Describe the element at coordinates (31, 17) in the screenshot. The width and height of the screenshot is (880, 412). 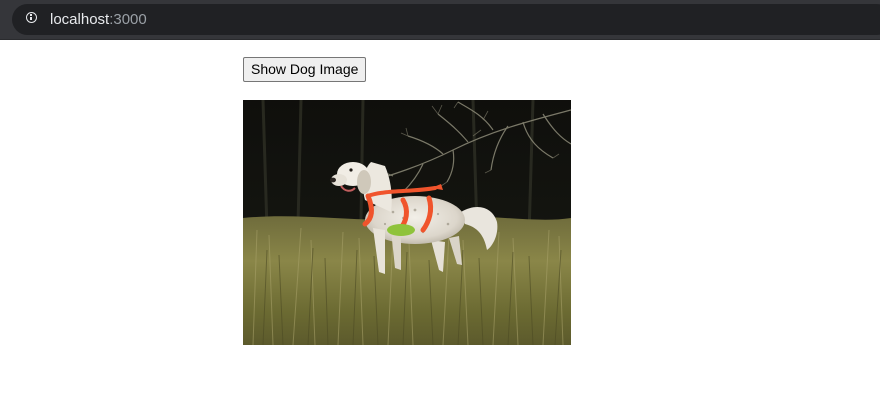
I see `info-icon` at that location.